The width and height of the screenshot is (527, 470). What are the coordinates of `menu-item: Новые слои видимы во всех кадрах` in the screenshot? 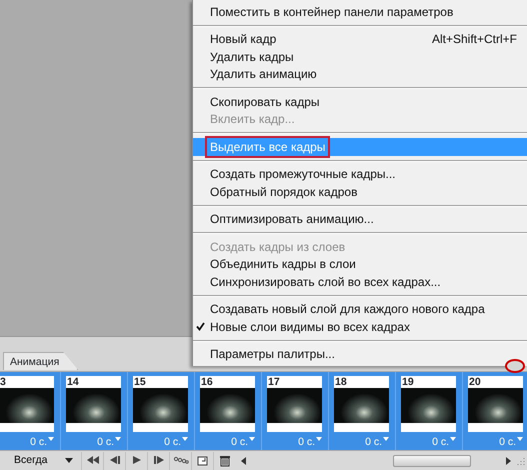 It's located at (360, 327).